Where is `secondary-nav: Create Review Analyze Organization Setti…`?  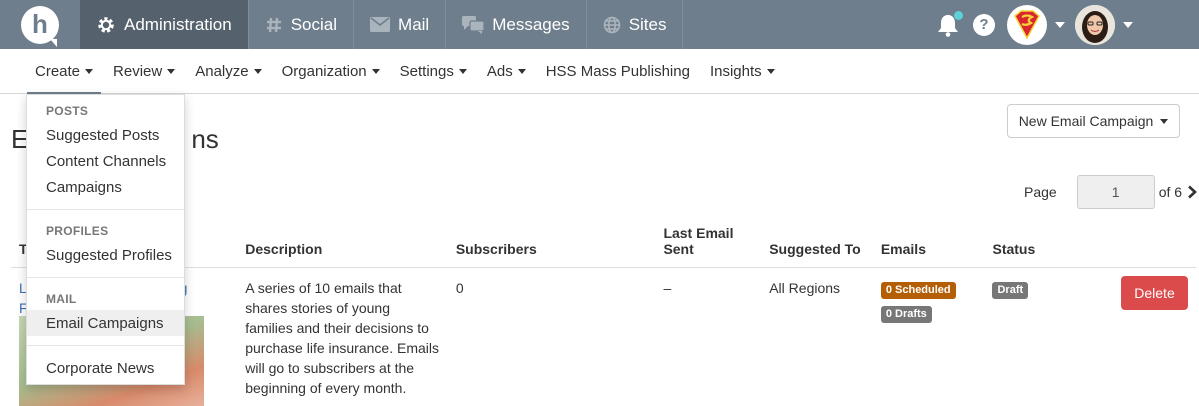 secondary-nav: Create Review Analyze Organization Setti… is located at coordinates (599, 72).